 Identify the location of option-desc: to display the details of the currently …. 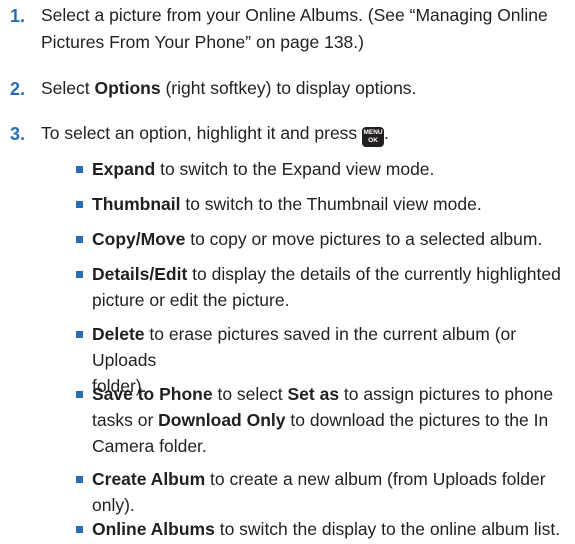
(374, 274).